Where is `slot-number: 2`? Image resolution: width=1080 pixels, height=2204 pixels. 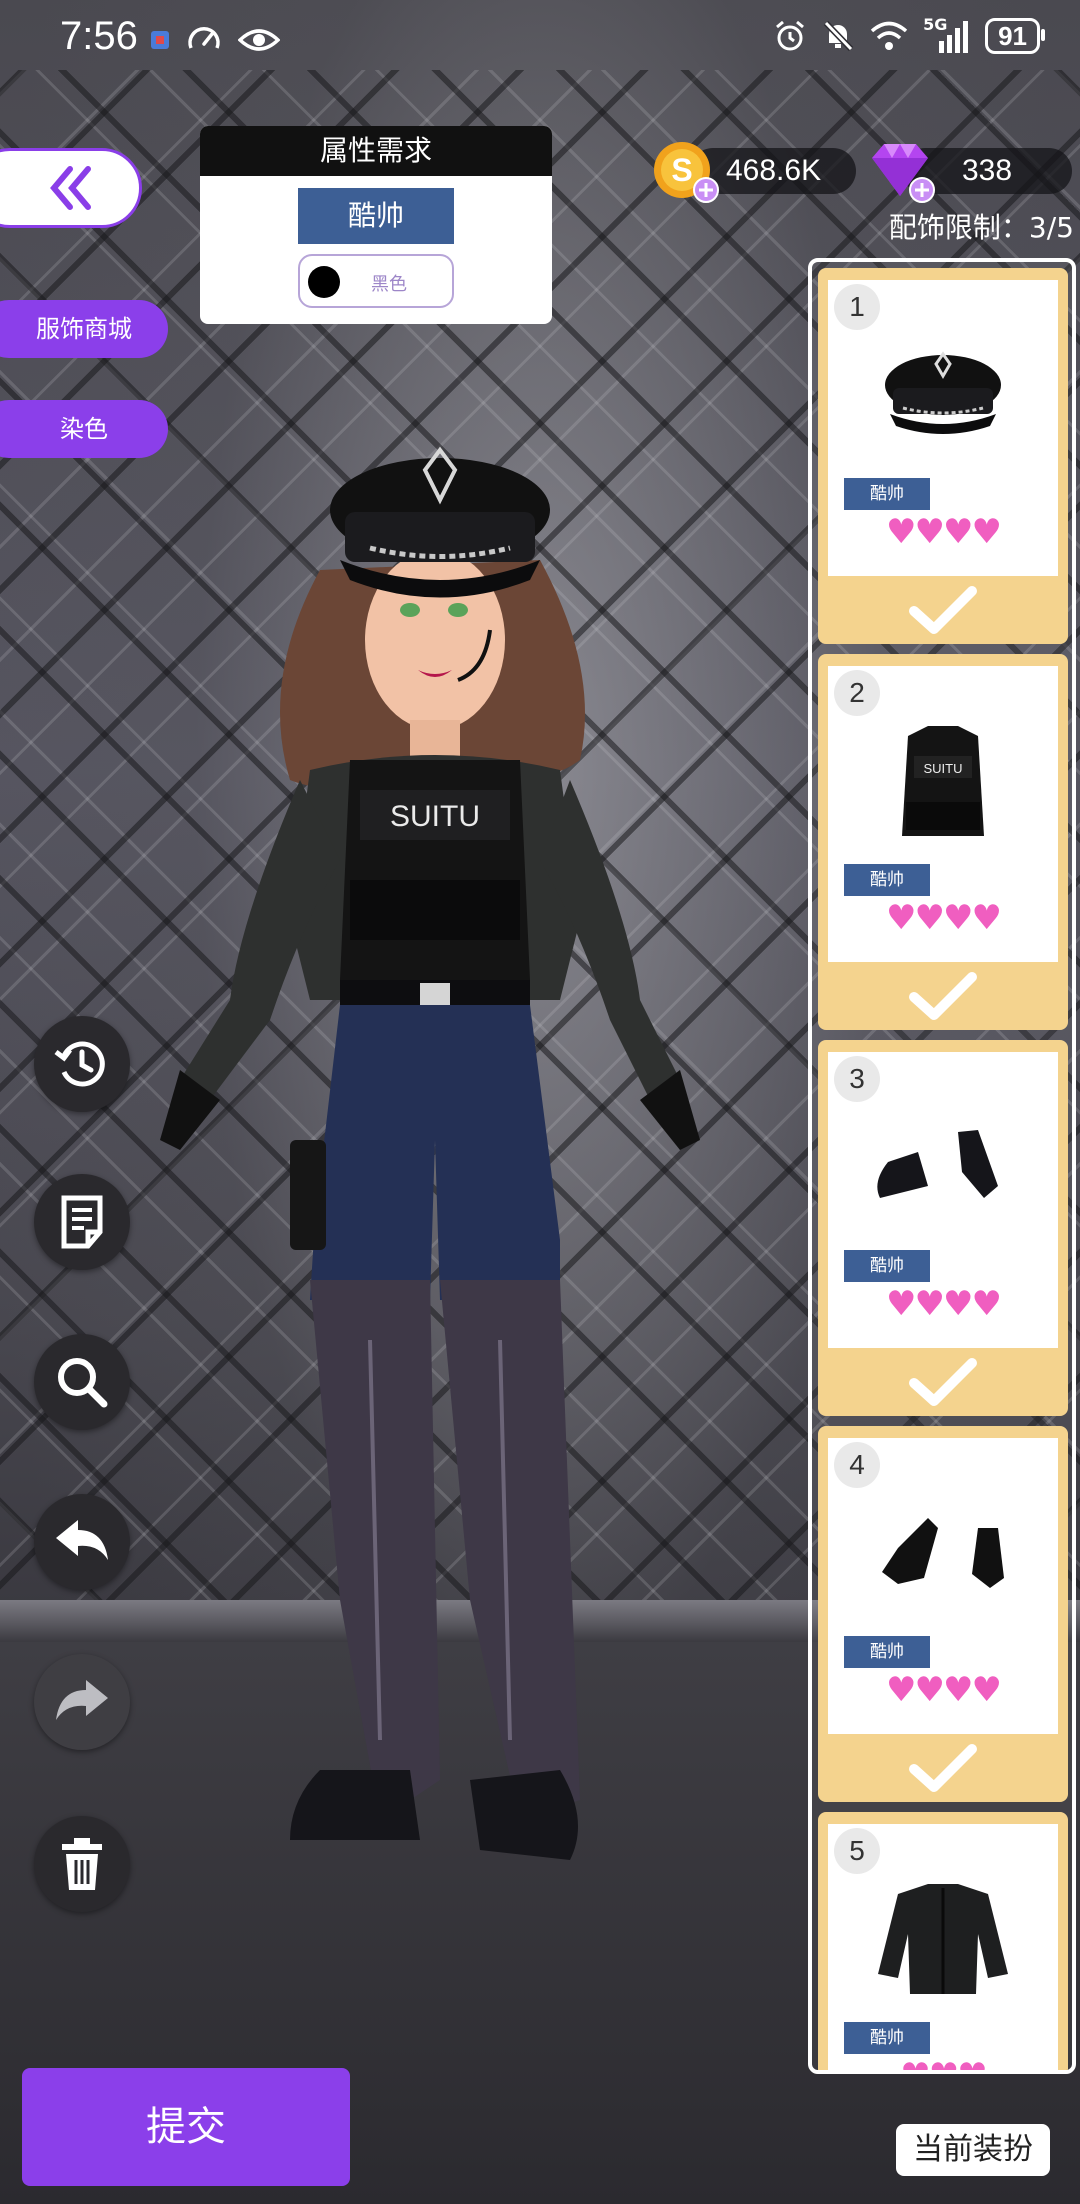 slot-number: 2 is located at coordinates (857, 693).